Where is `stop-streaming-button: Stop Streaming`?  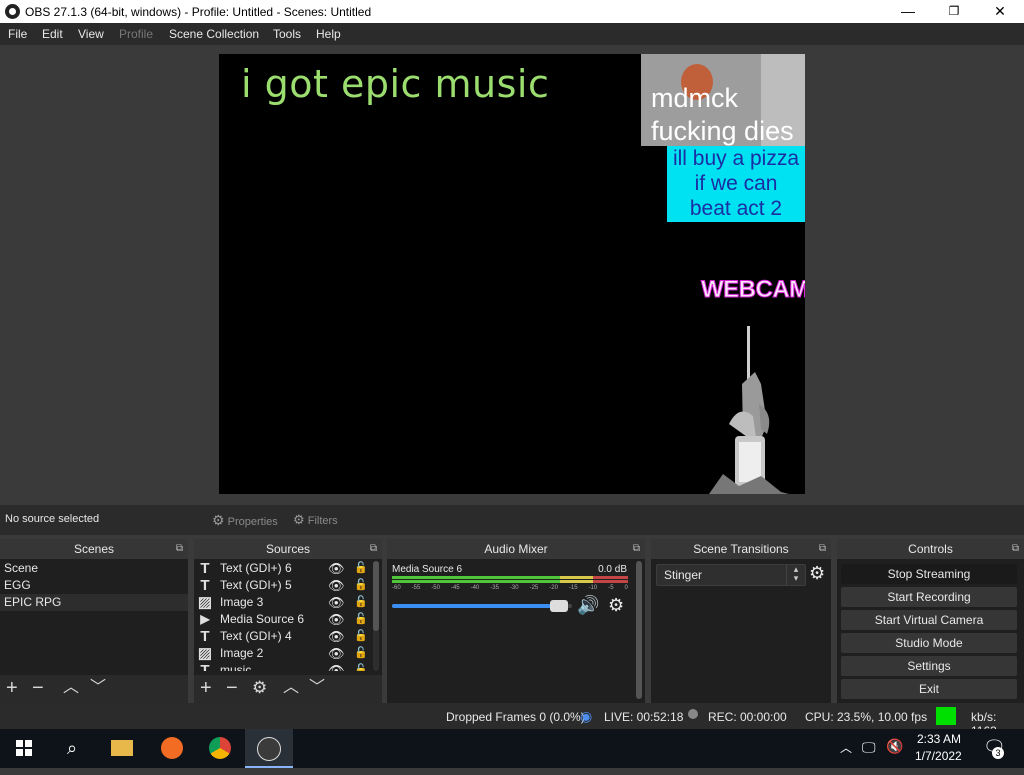
stop-streaming-button: Stop Streaming is located at coordinates (929, 574).